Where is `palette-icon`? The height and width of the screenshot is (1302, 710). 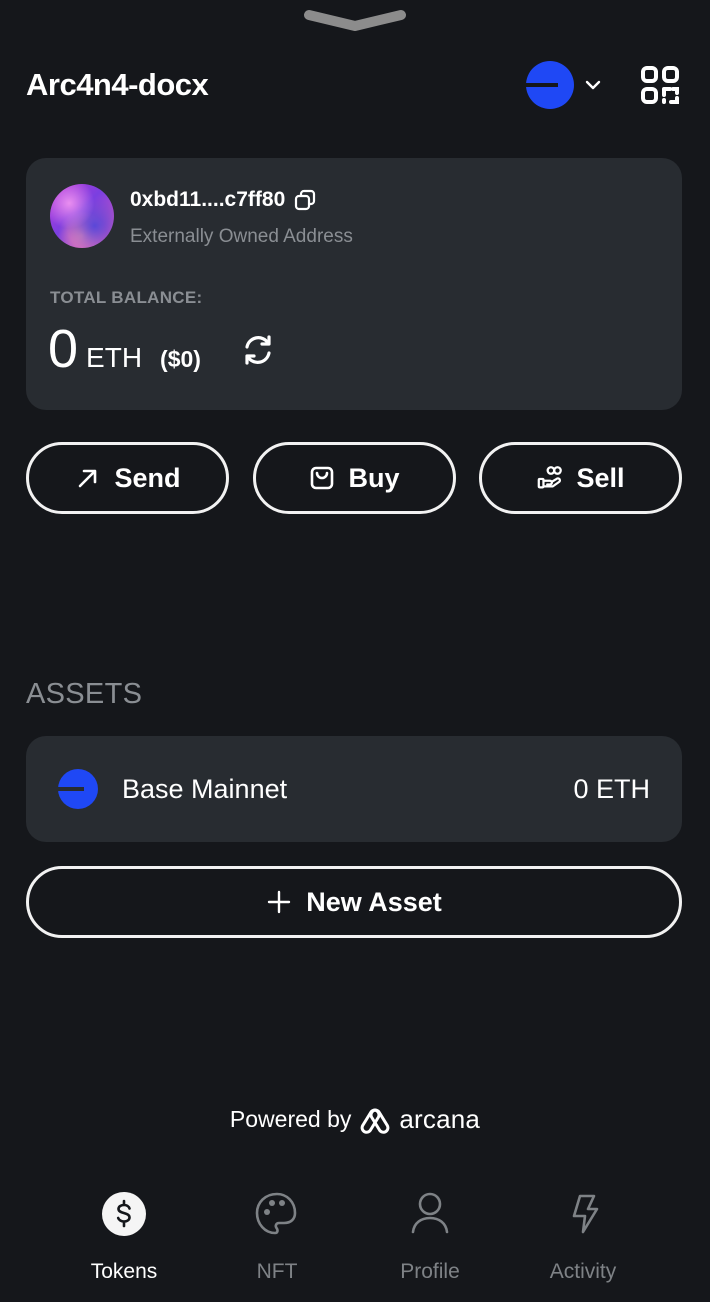
palette-icon is located at coordinates (276, 1213).